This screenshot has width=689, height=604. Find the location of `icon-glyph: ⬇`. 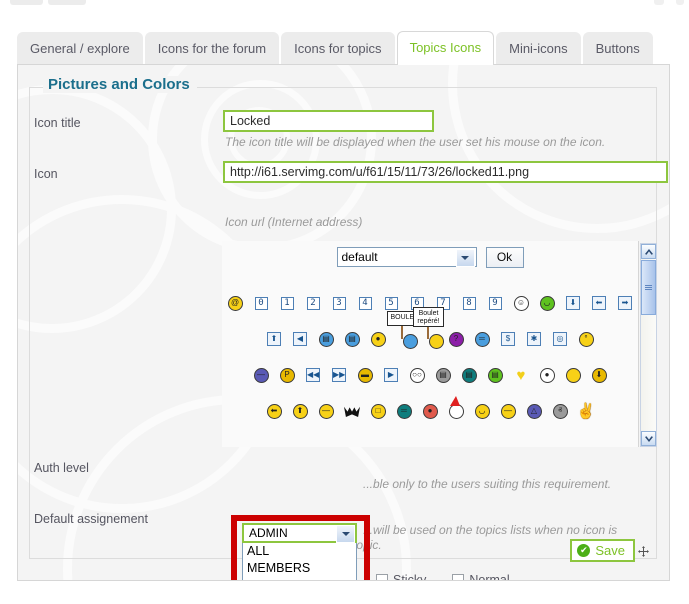

icon-glyph: ⬇ is located at coordinates (573, 303).